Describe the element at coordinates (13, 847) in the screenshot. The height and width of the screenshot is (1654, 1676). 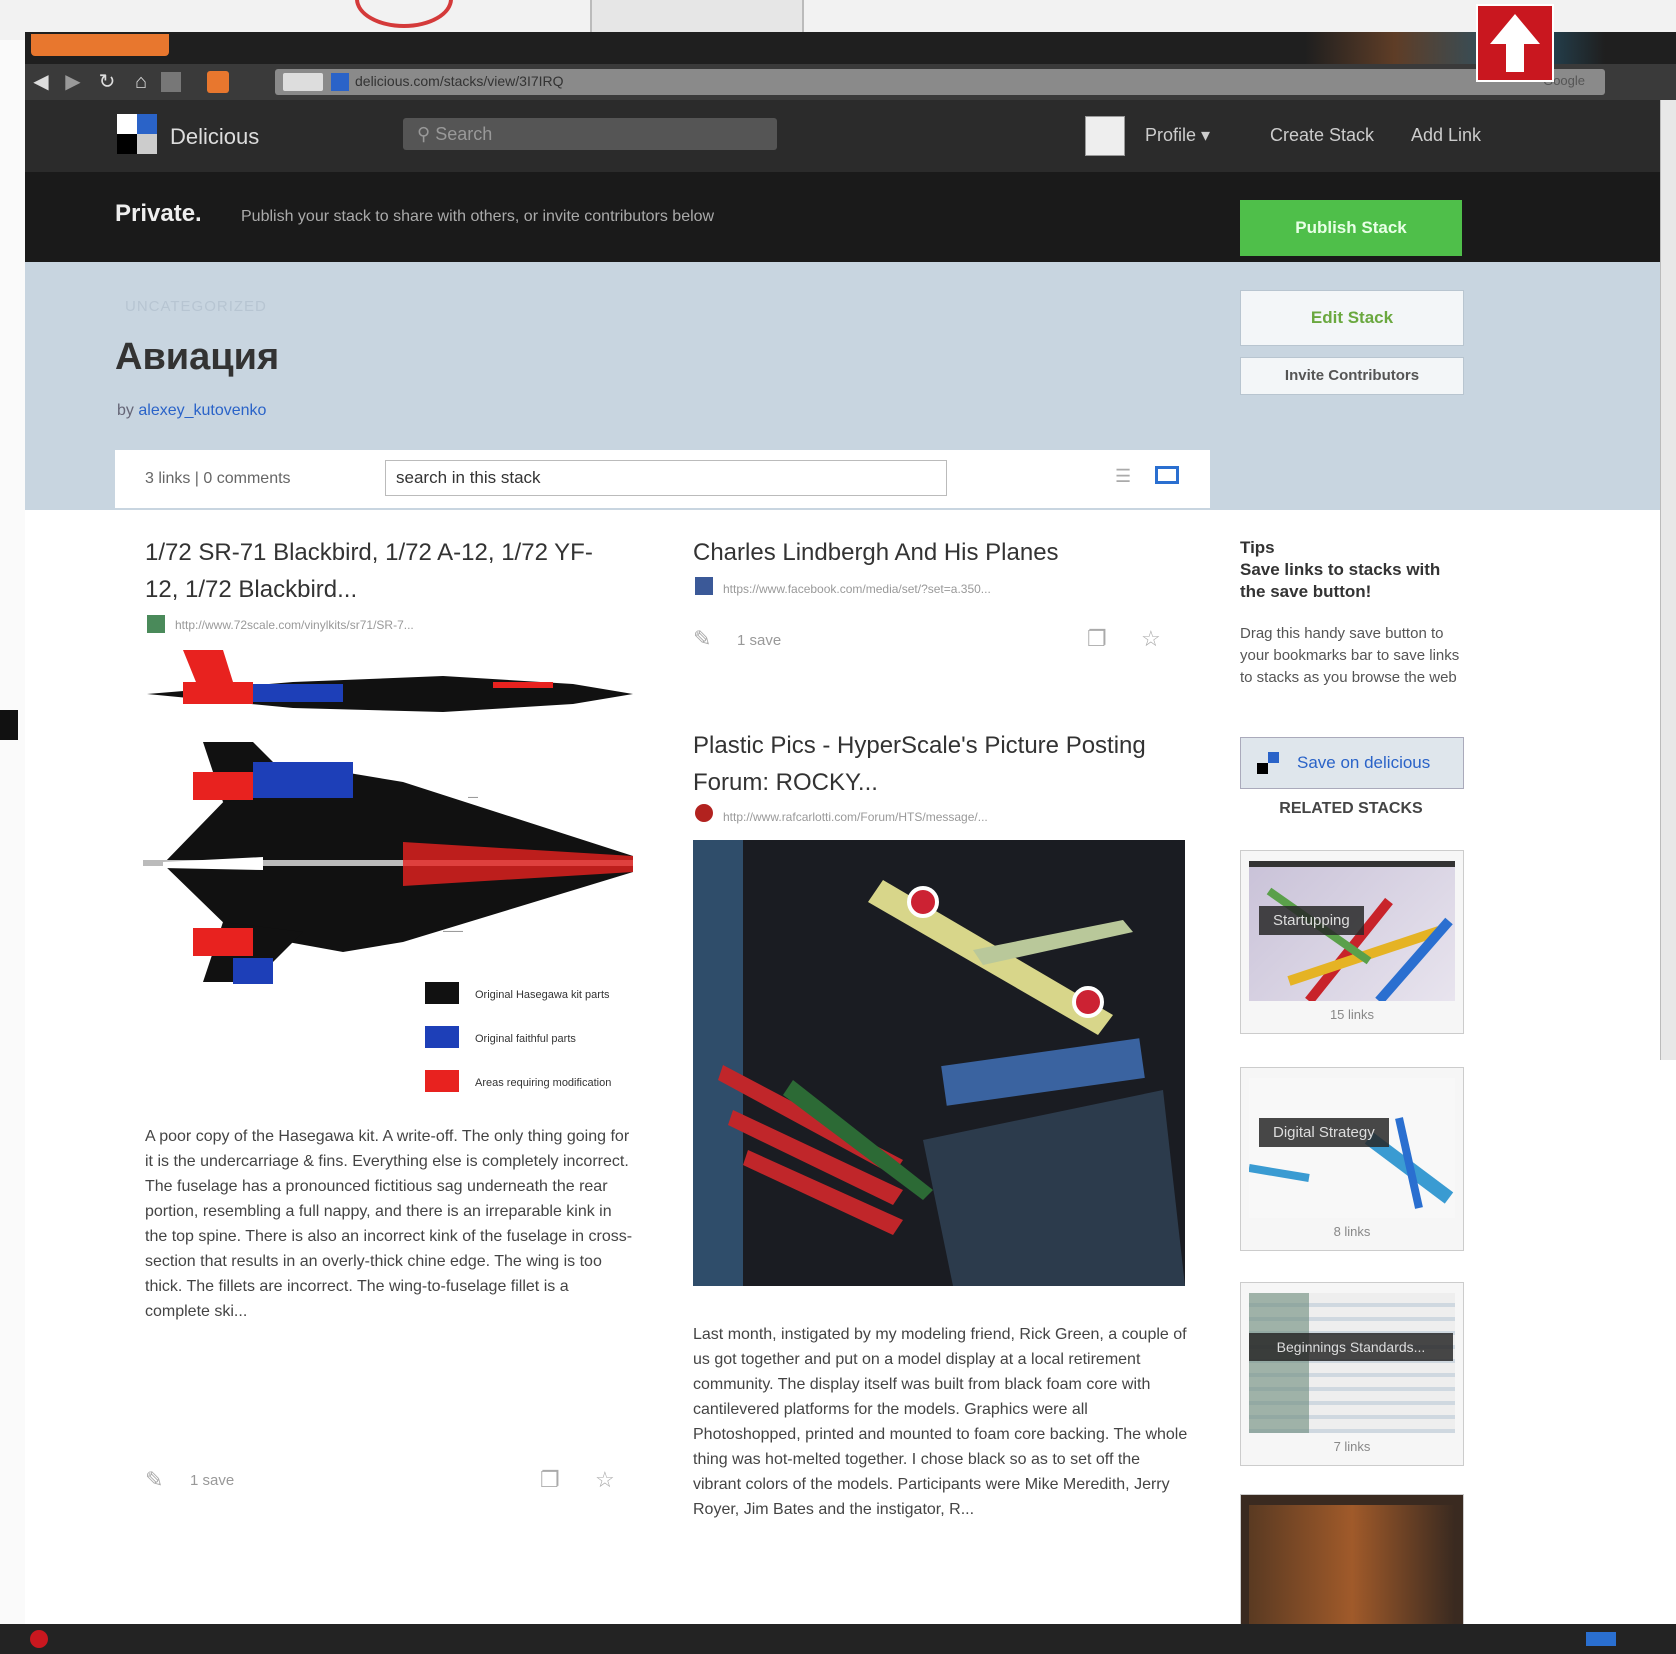
I see `left-margin` at that location.